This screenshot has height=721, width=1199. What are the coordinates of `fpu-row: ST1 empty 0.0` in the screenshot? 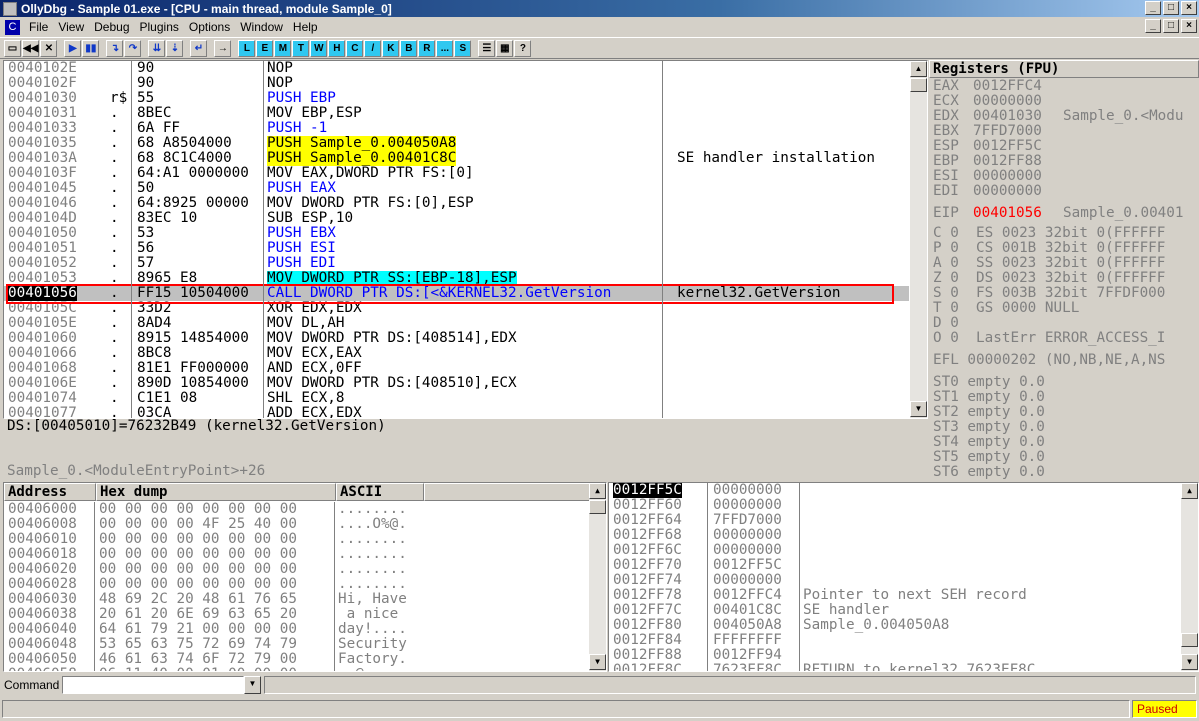 It's located at (989, 397).